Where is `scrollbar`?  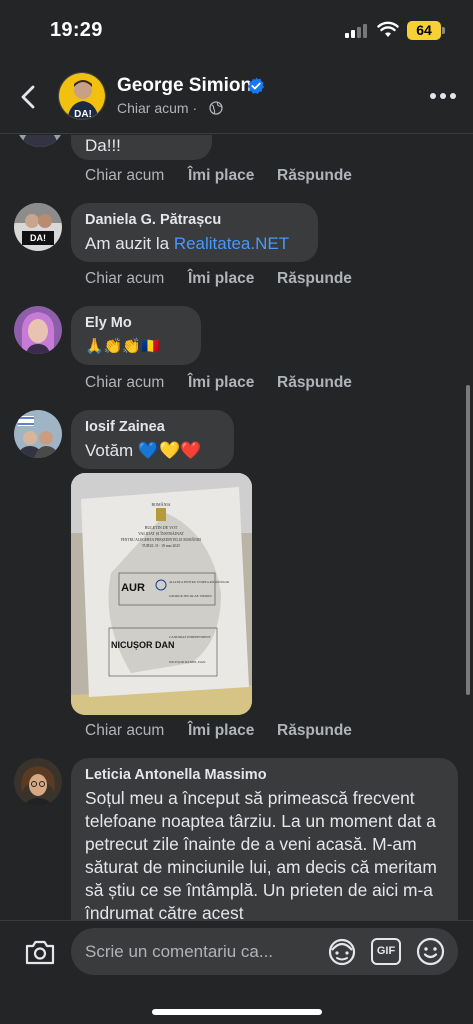
scrollbar is located at coordinates (468, 540).